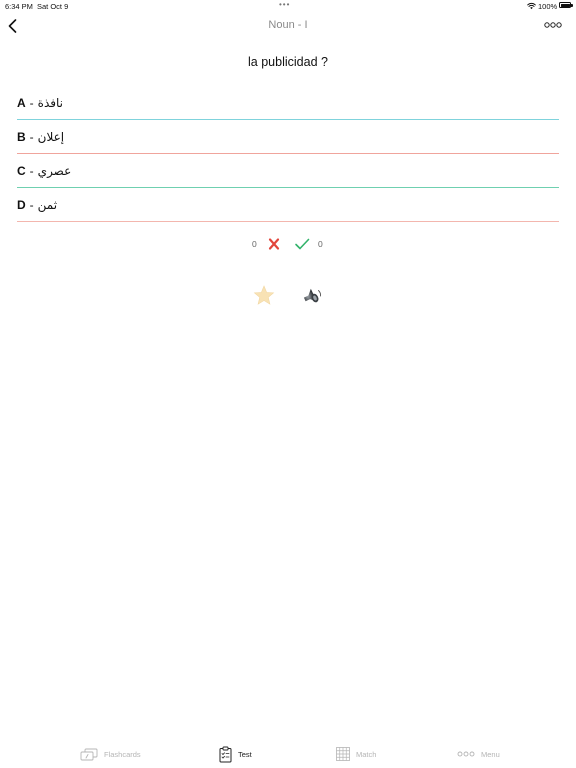 Image resolution: width=576 pixels, height=768 pixels. What do you see at coordinates (235, 754) in the screenshot?
I see `tab-test: Test` at bounding box center [235, 754].